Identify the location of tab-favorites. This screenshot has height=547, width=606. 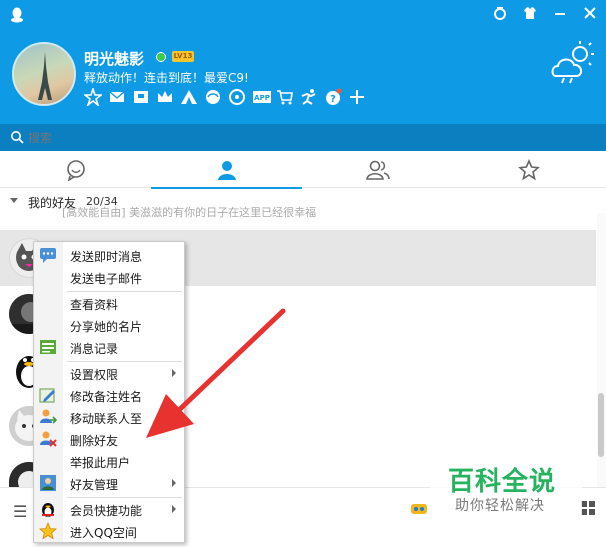
(528, 169).